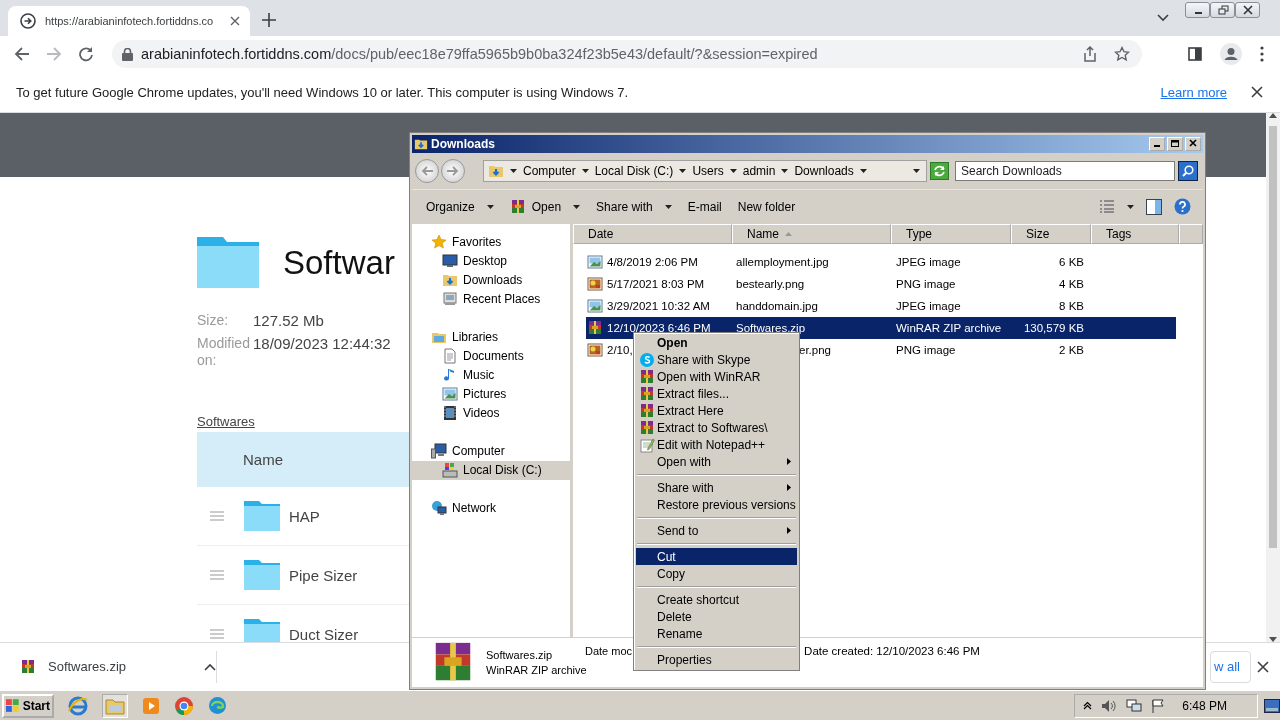 The width and height of the screenshot is (1280, 720). What do you see at coordinates (1230, 666) in the screenshot?
I see `show-all-button: w all` at bounding box center [1230, 666].